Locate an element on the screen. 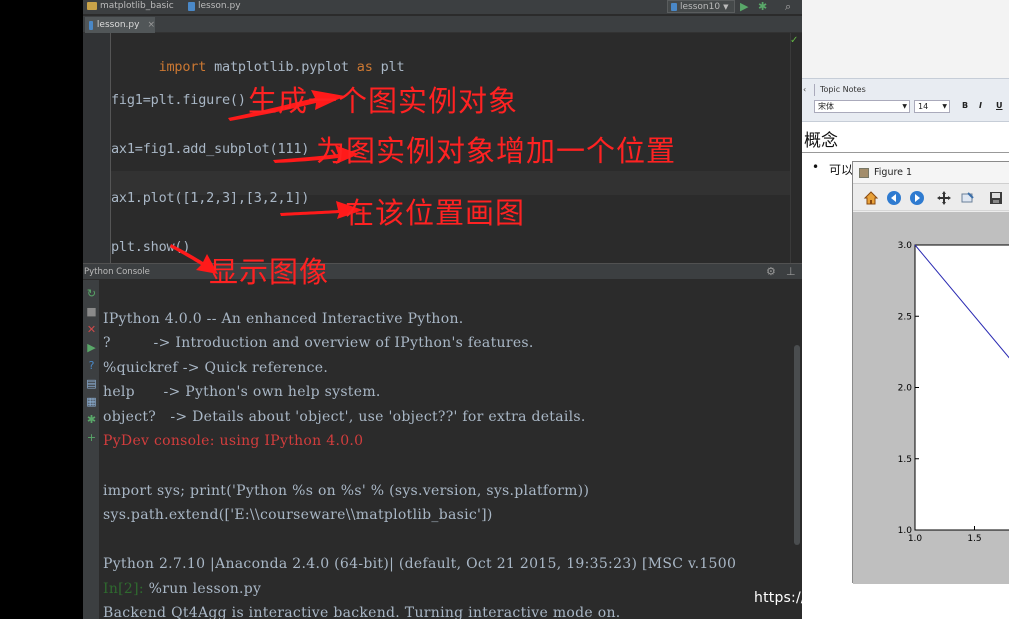  figure-titlebar: Figure 1 is located at coordinates (931, 173).